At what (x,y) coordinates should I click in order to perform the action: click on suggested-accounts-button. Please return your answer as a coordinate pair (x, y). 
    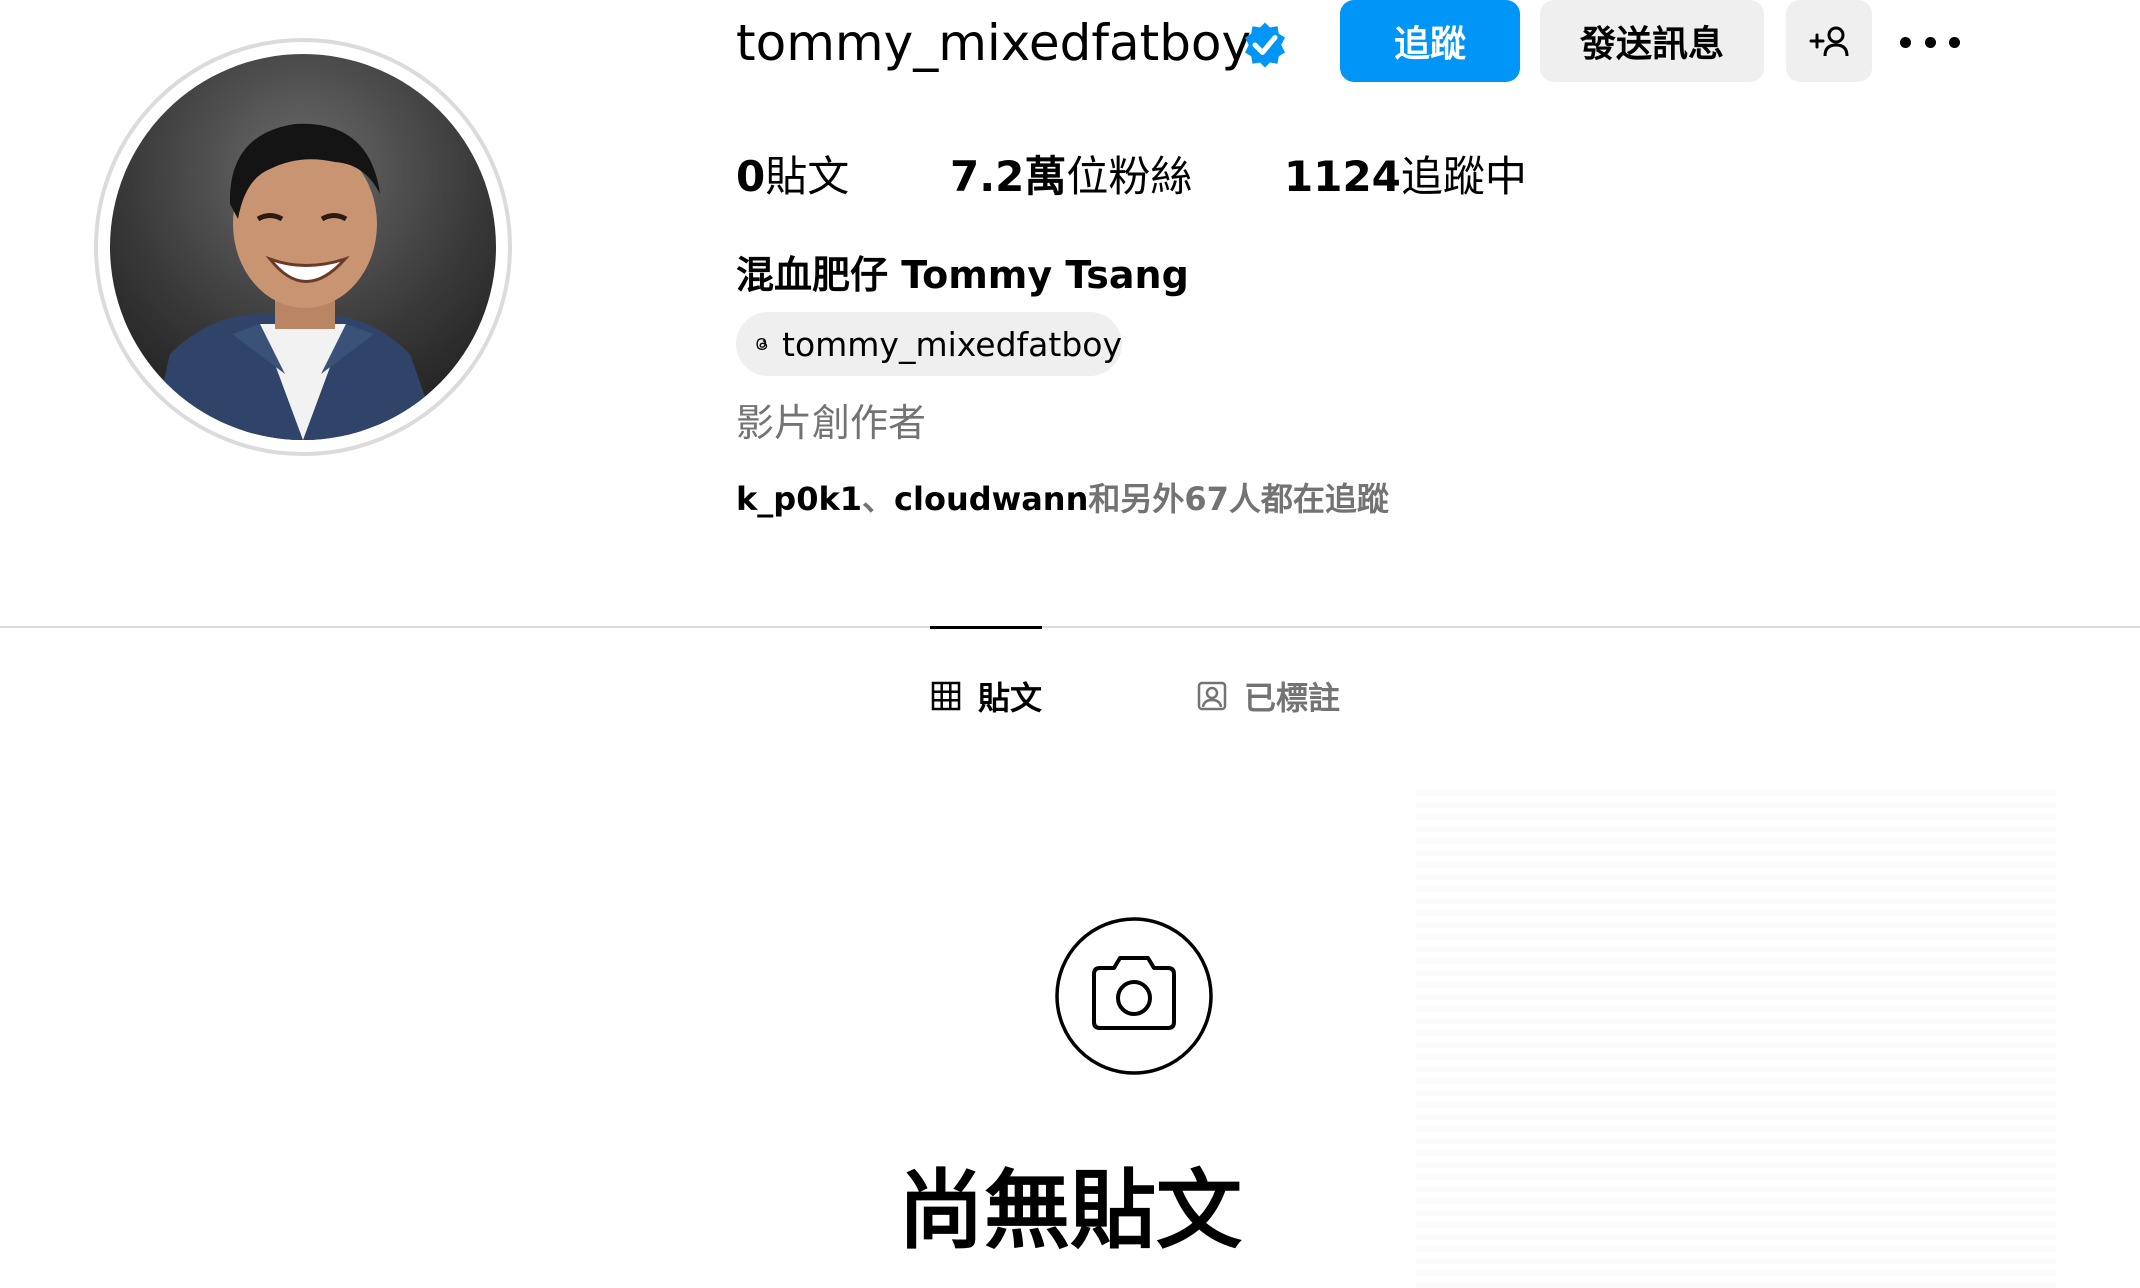
    Looking at the image, I should click on (1829, 41).